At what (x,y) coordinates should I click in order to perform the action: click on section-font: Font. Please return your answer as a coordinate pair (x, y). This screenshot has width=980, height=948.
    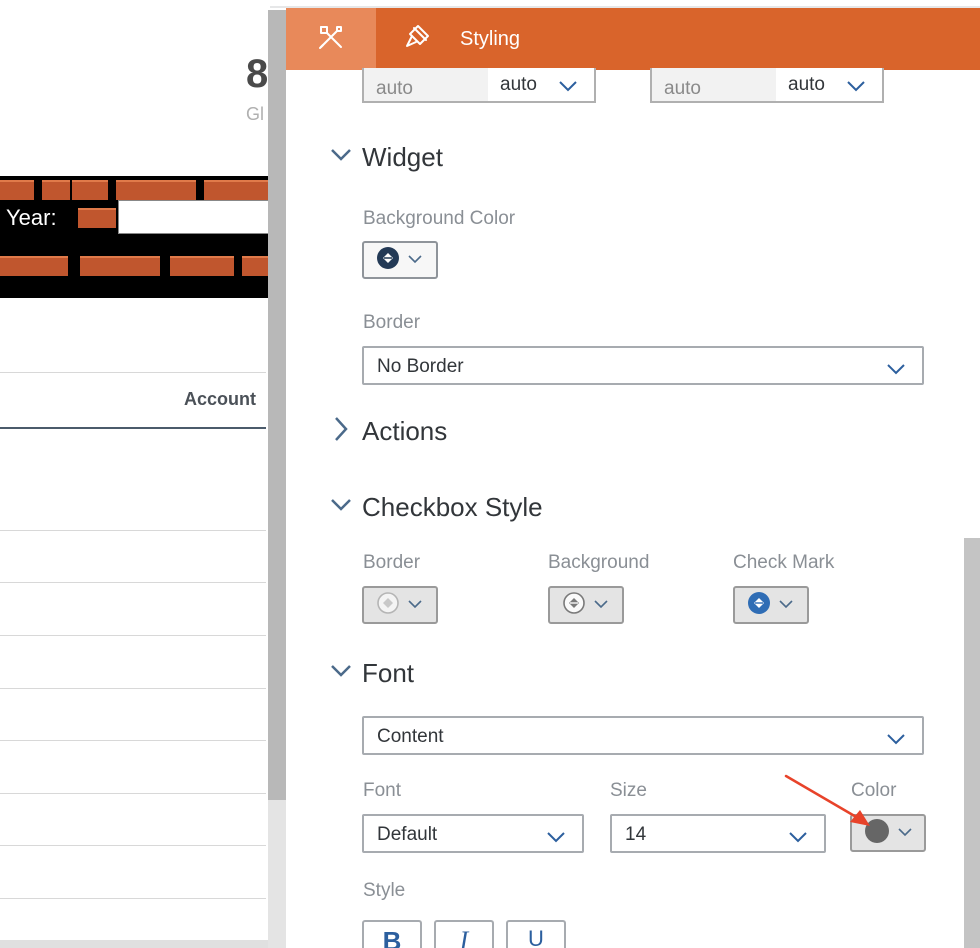
    Looking at the image, I should click on (372, 673).